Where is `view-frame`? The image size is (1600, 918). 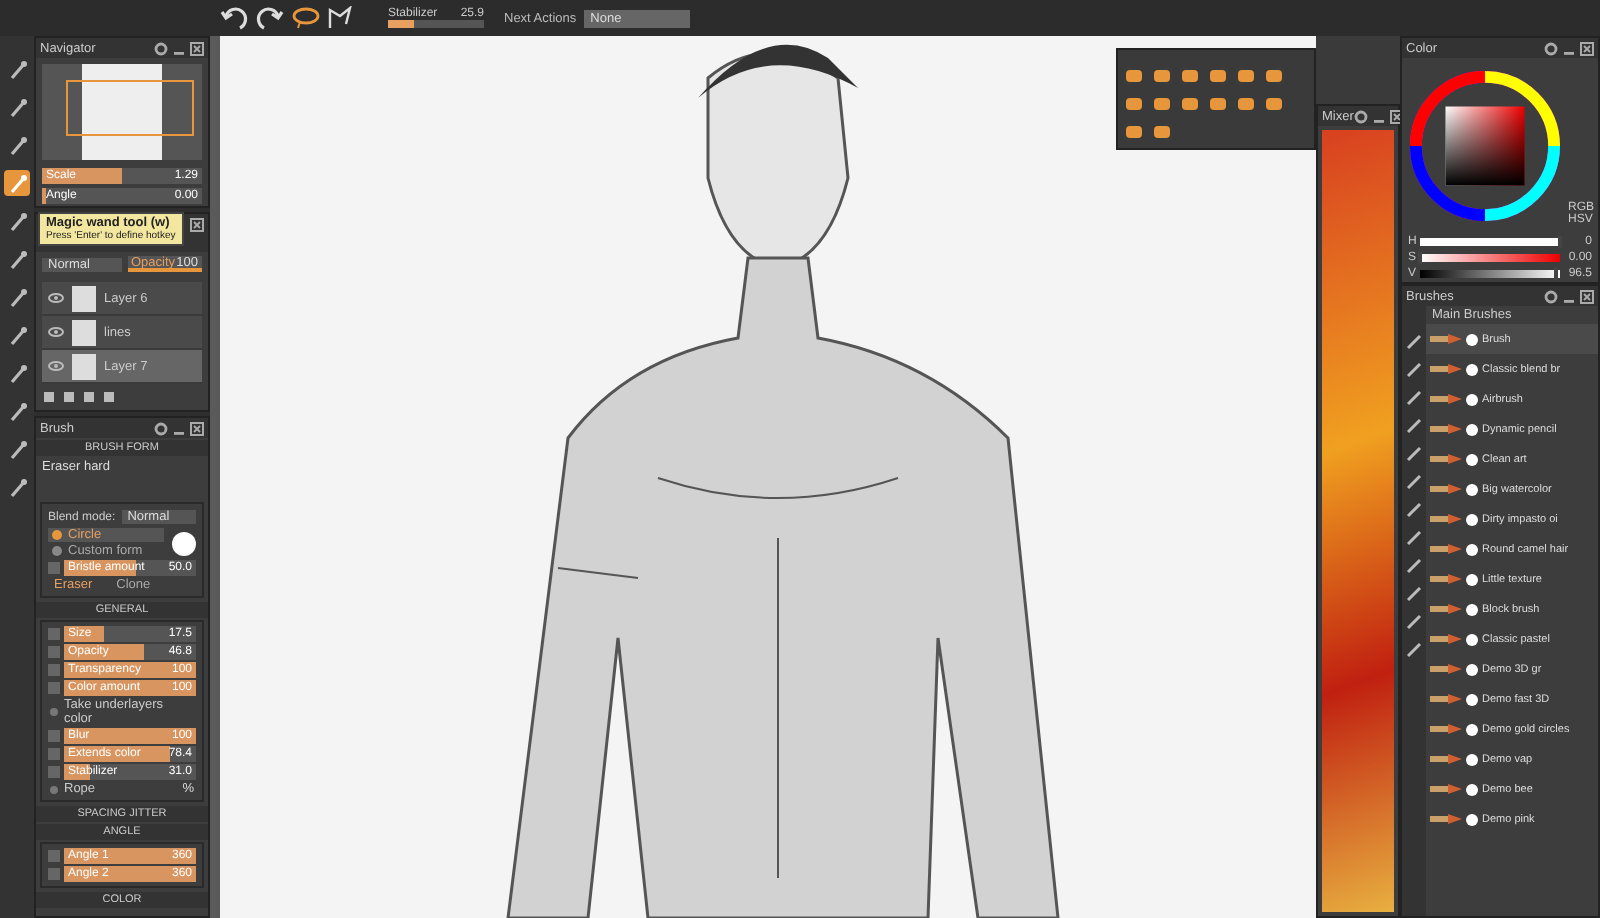
view-frame is located at coordinates (130, 108).